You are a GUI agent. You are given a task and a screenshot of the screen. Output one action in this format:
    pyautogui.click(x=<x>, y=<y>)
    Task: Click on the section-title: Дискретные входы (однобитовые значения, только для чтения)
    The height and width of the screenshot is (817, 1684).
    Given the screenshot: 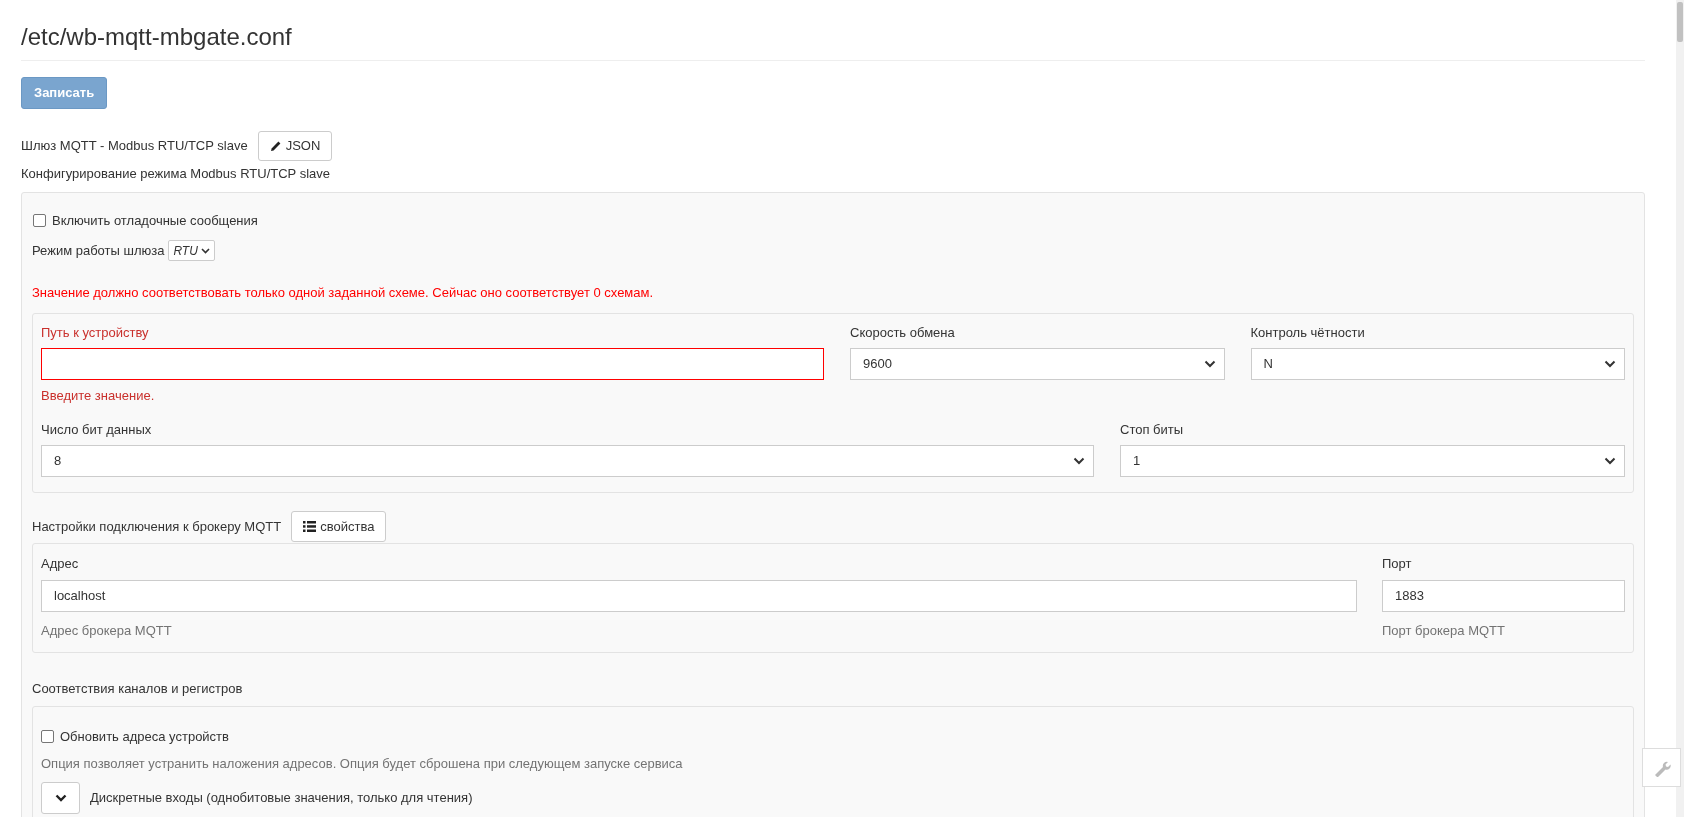 What is the action you would take?
    pyautogui.click(x=281, y=797)
    